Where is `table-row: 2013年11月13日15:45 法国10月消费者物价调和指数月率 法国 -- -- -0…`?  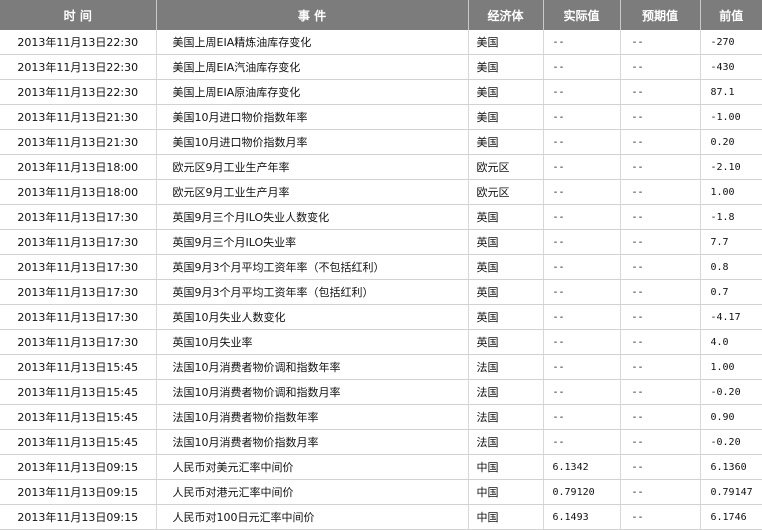 table-row: 2013年11月13日15:45 法国10月消费者物价调和指数月率 法国 -- -- -0… is located at coordinates (381, 392).